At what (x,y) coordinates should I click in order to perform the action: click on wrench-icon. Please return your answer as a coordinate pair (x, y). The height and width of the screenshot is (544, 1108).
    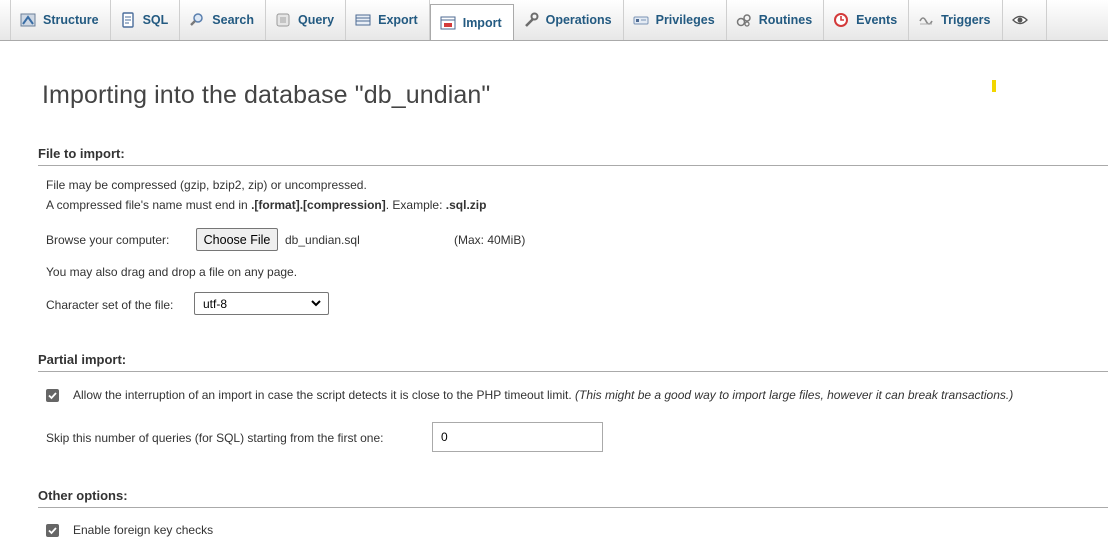
    Looking at the image, I should click on (531, 20).